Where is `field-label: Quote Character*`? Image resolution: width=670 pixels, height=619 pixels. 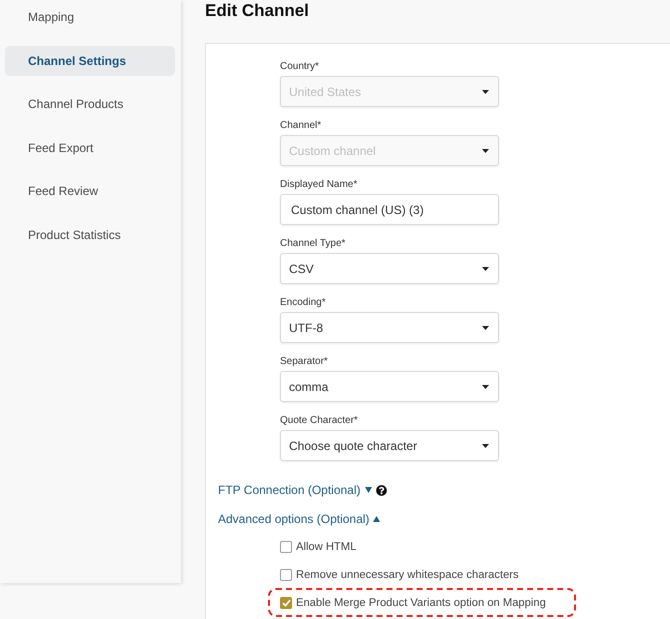 field-label: Quote Character* is located at coordinates (319, 421).